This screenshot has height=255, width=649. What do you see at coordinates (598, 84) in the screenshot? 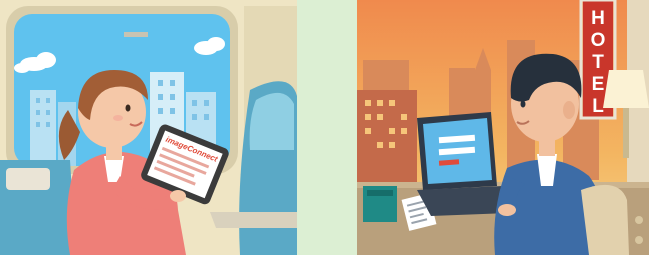
I see `hotel-sign-letter: E` at bounding box center [598, 84].